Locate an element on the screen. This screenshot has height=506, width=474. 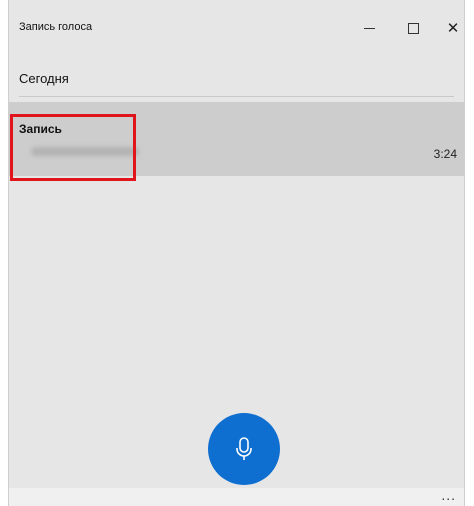
maximize-icon is located at coordinates (413, 28).